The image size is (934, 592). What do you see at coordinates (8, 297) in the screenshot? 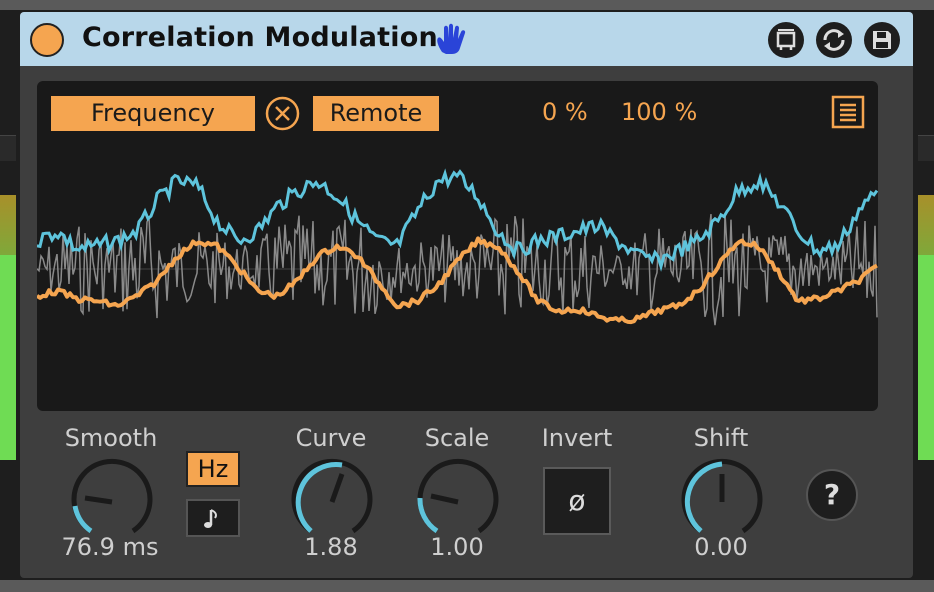
I see `level-meter-left` at bounding box center [8, 297].